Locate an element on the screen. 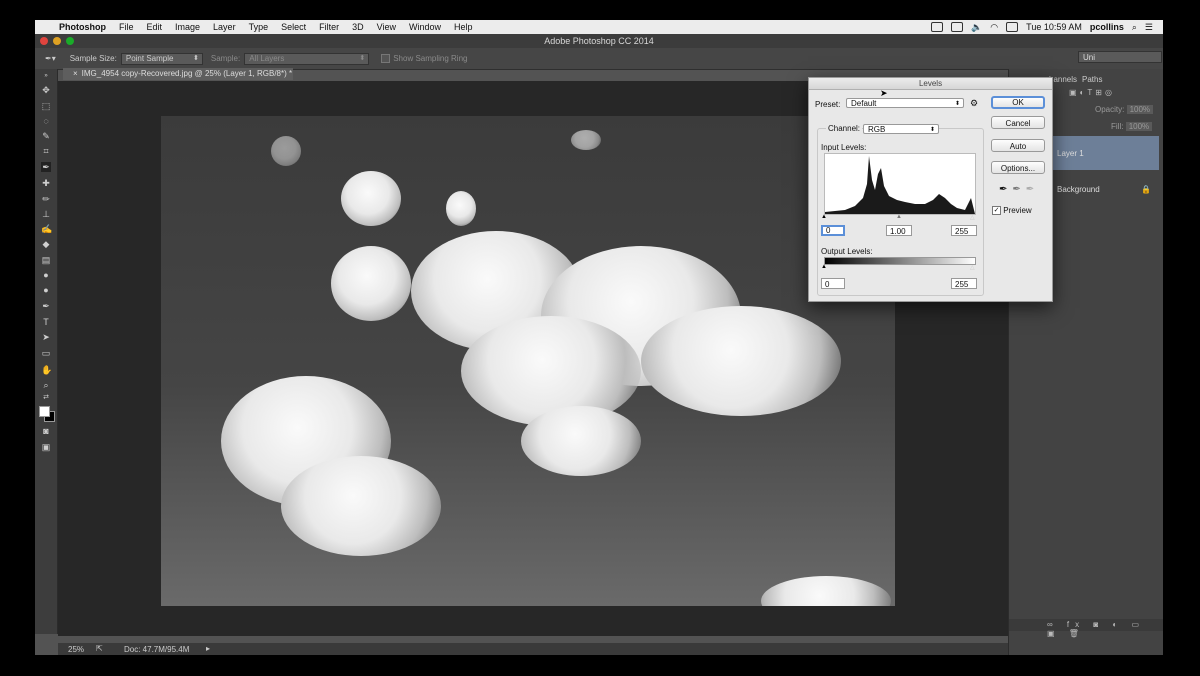 The image size is (1200, 676). black-point-slider: ▲ is located at coordinates (824, 217).